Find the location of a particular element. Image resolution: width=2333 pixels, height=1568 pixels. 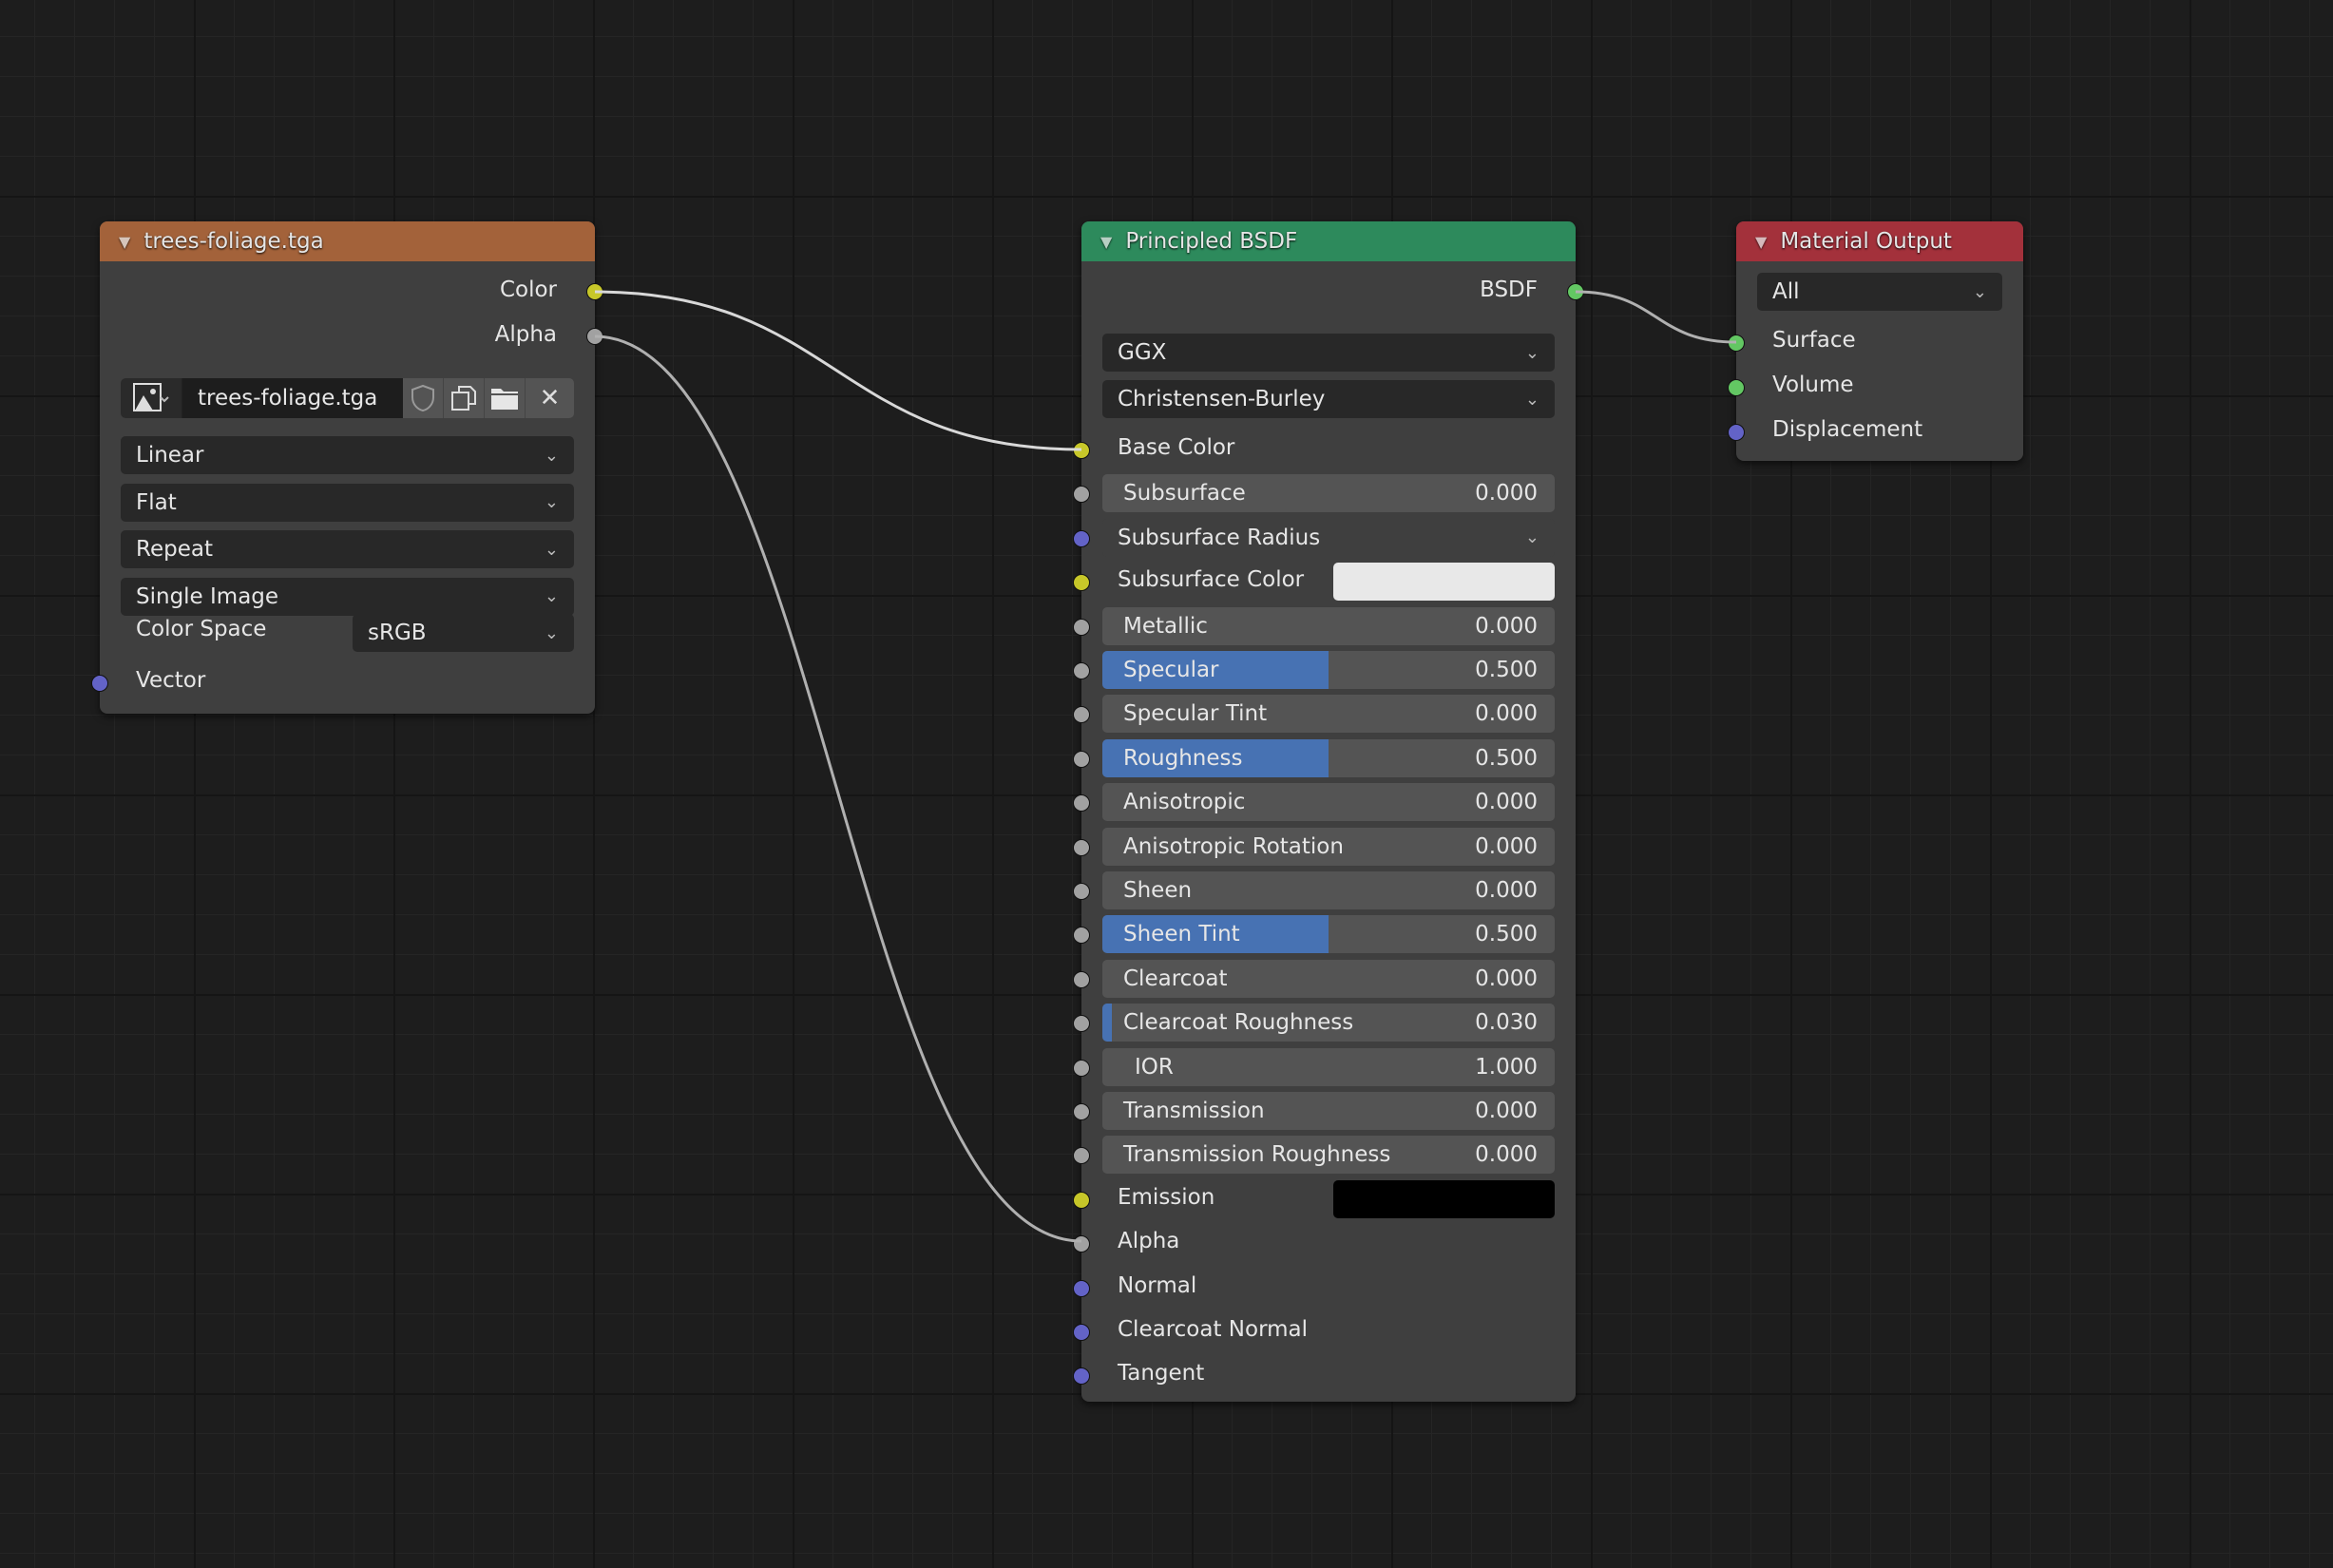

output-bsdf-socket is located at coordinates (1576, 292).